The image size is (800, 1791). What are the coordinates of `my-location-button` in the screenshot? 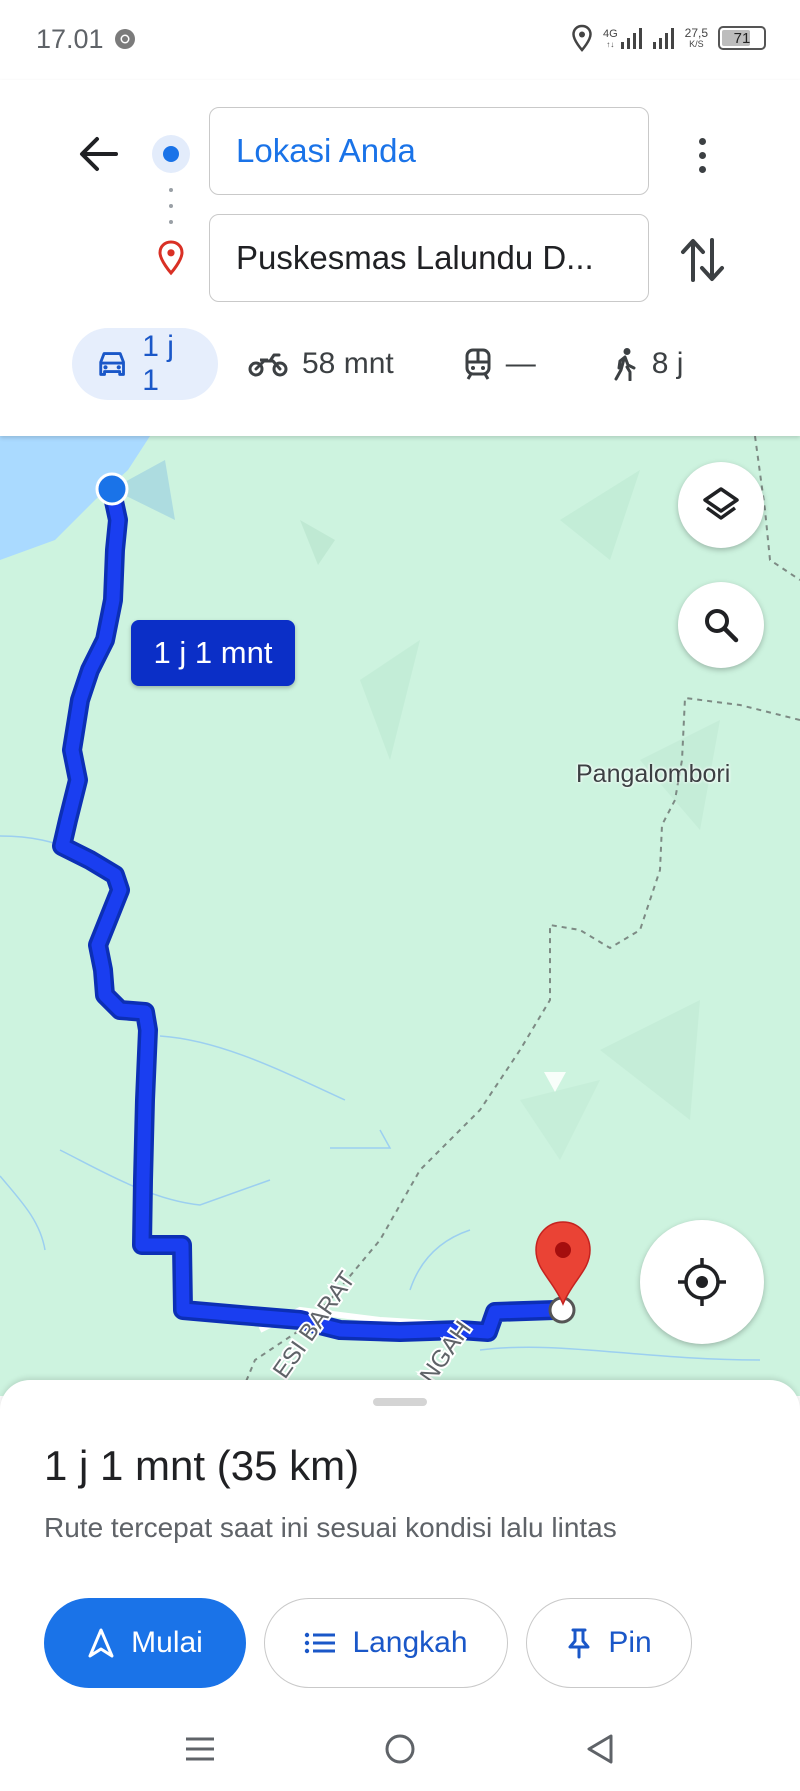 It's located at (702, 1282).